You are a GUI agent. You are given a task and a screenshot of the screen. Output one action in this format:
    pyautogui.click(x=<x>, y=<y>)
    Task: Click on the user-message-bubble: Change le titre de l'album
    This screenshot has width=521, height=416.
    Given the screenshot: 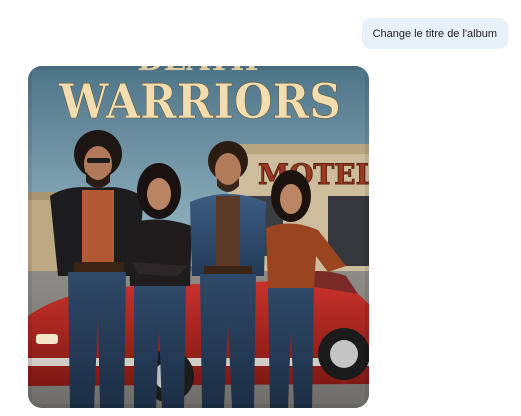 What is the action you would take?
    pyautogui.click(x=434, y=33)
    